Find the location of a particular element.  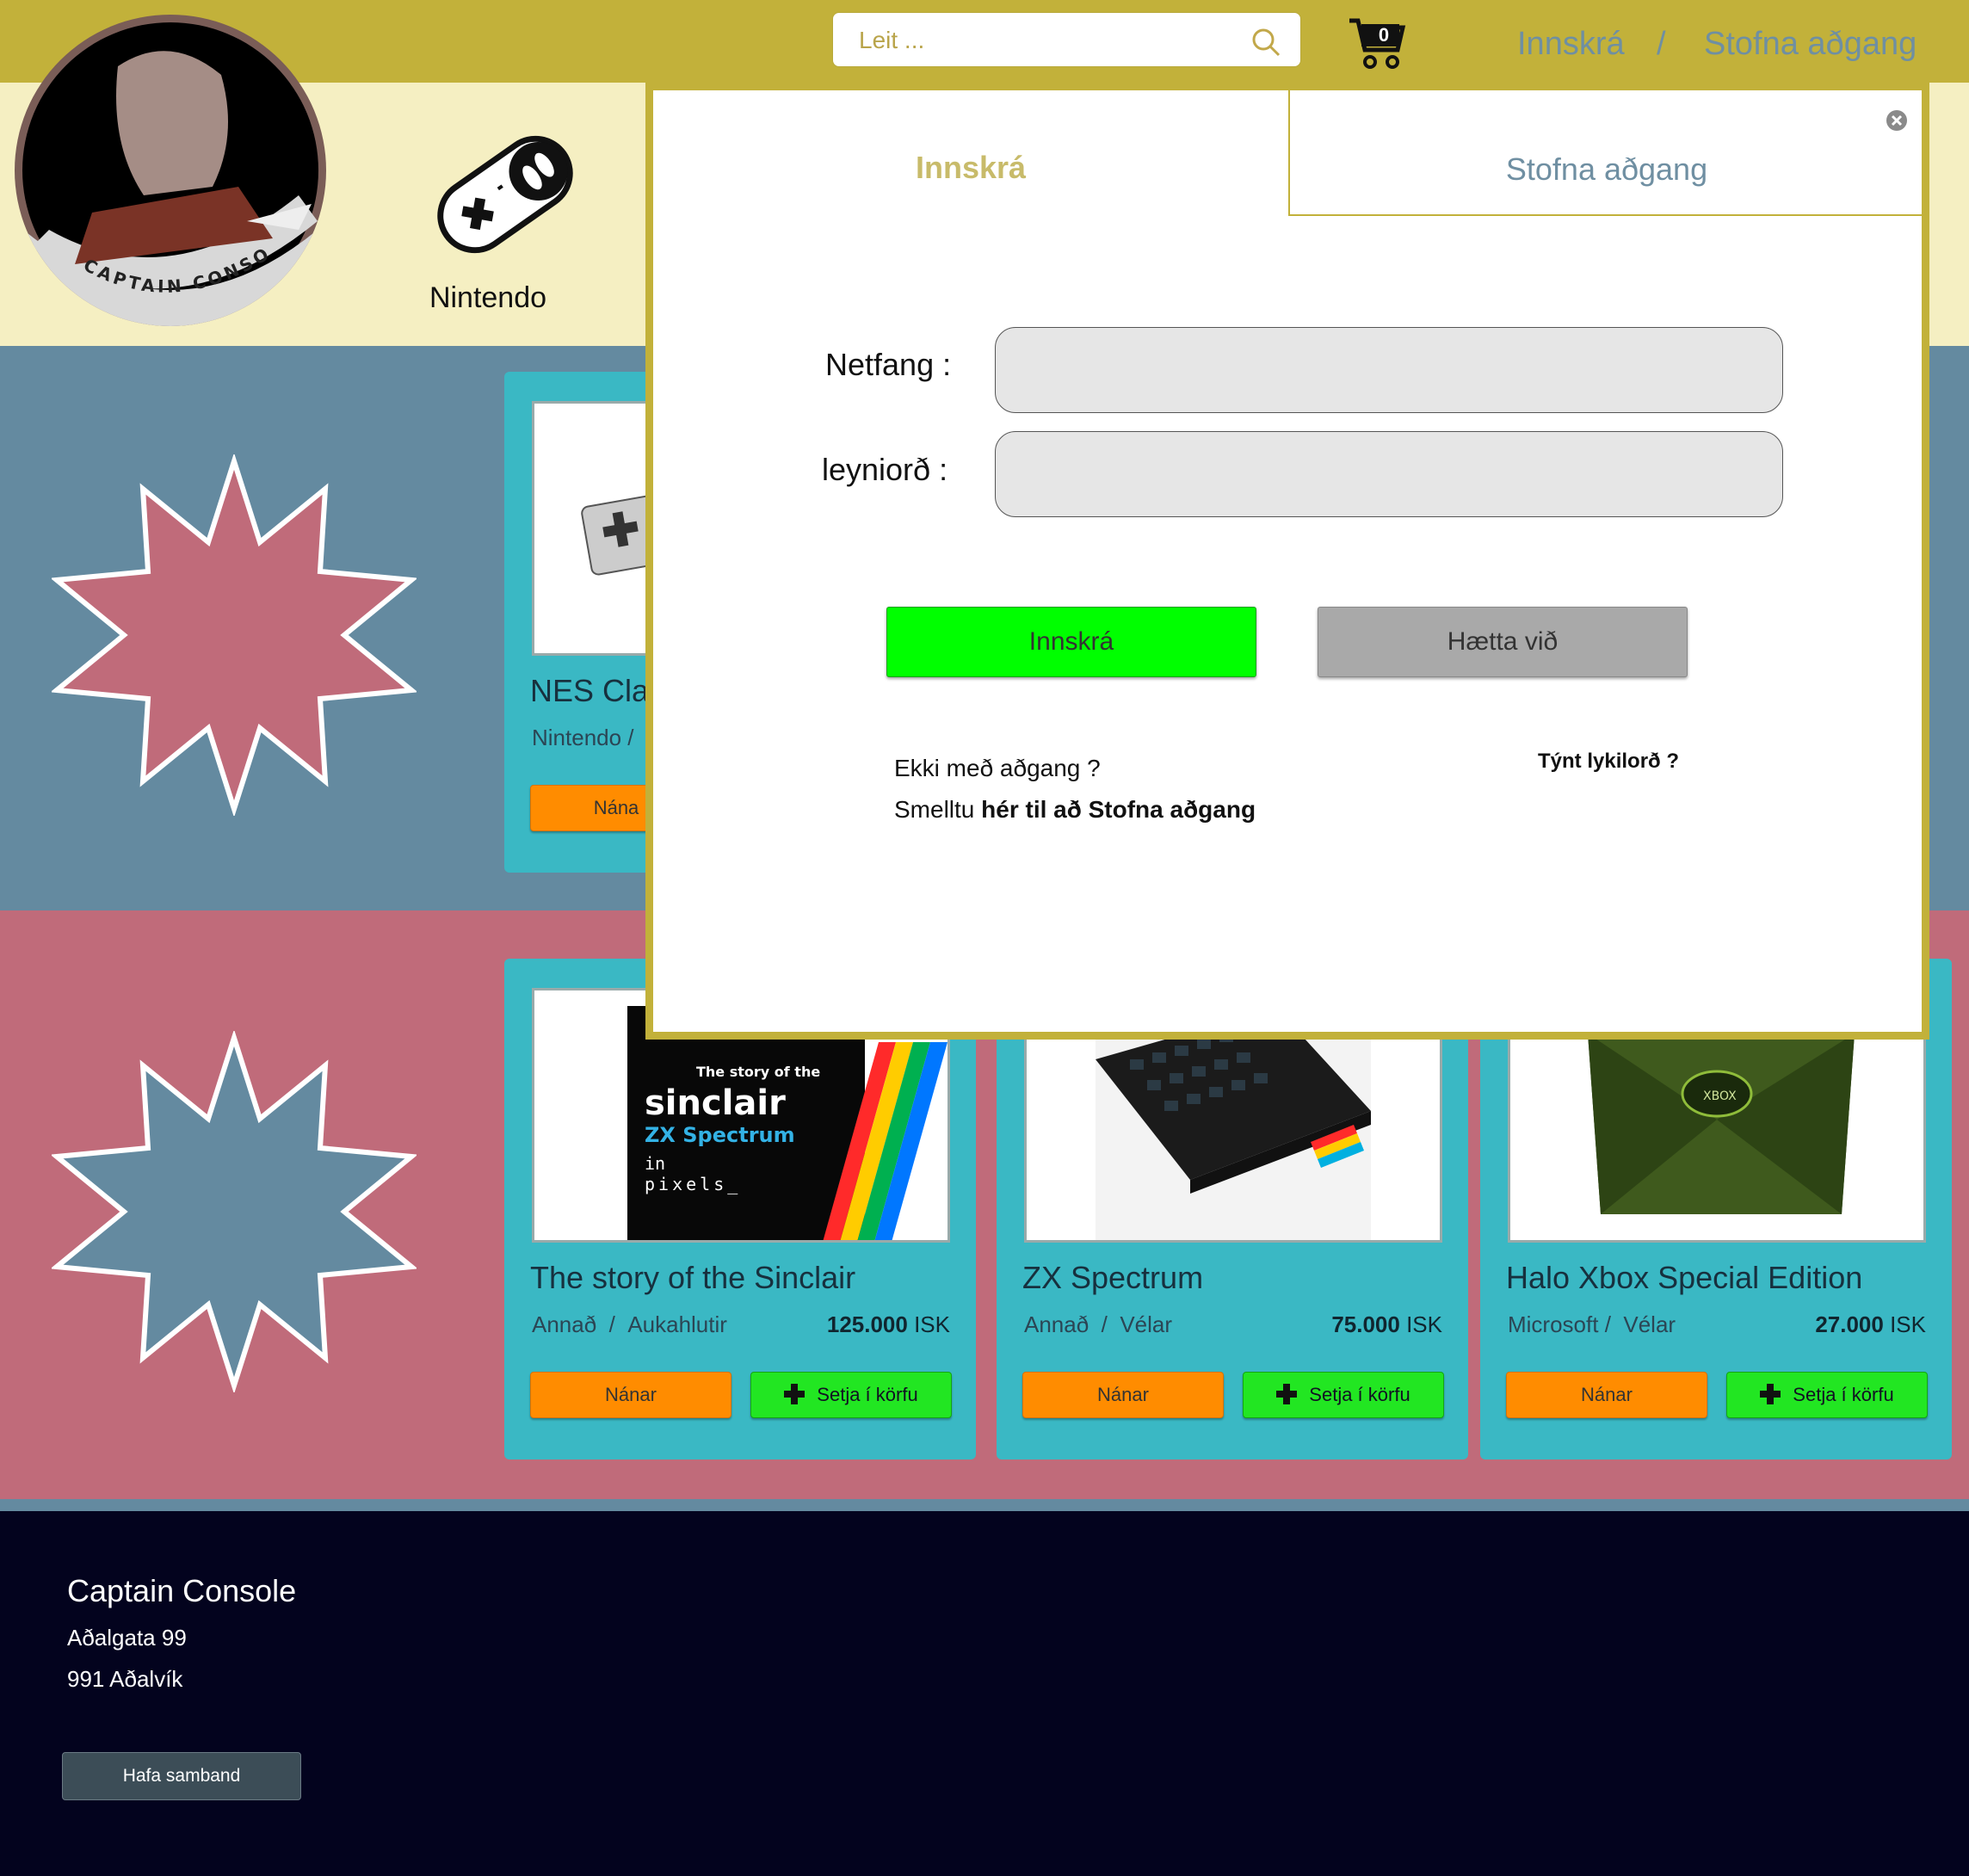

footer-address-street: Aðalgata 99 is located at coordinates (127, 1638).